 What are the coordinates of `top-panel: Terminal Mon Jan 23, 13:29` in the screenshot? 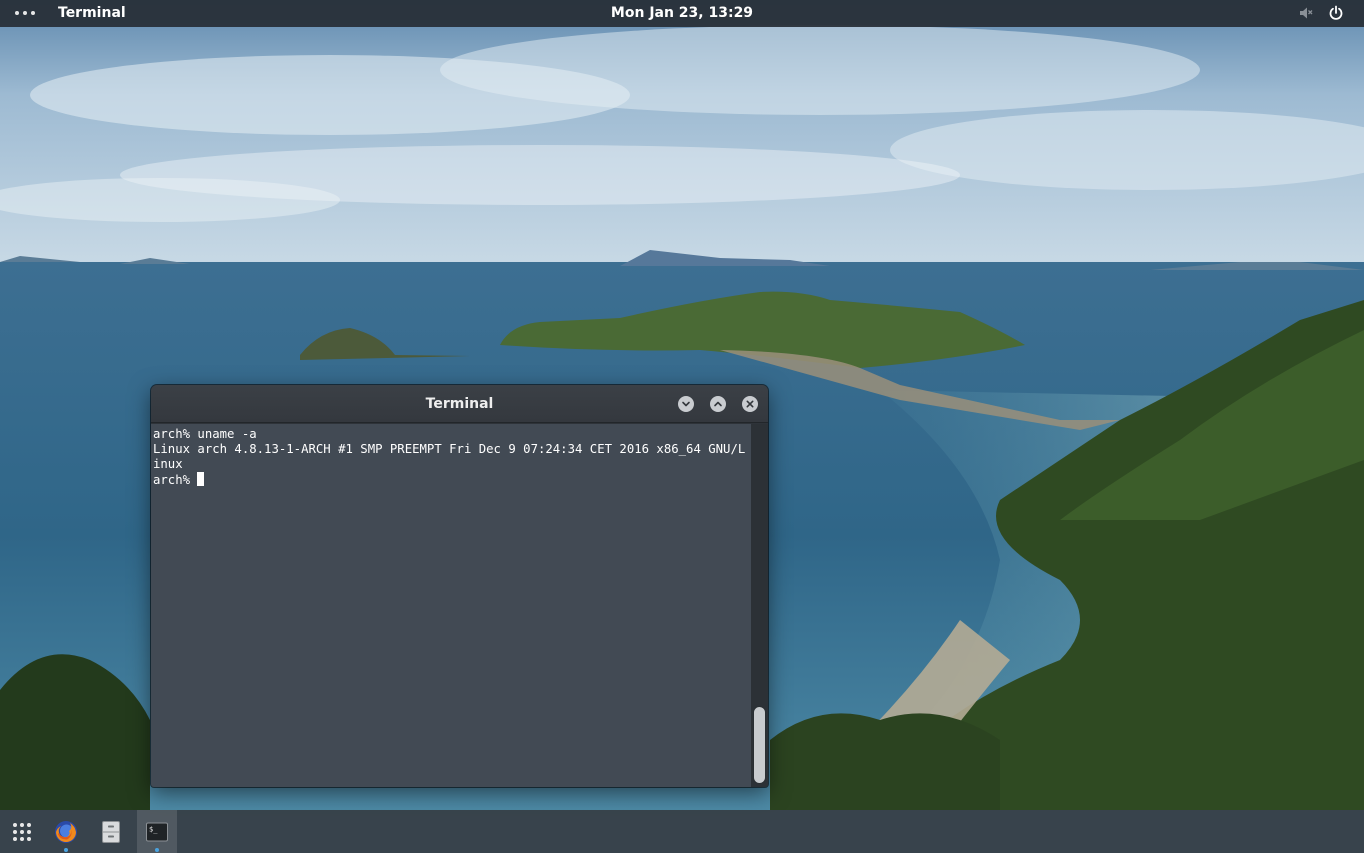 It's located at (682, 13).